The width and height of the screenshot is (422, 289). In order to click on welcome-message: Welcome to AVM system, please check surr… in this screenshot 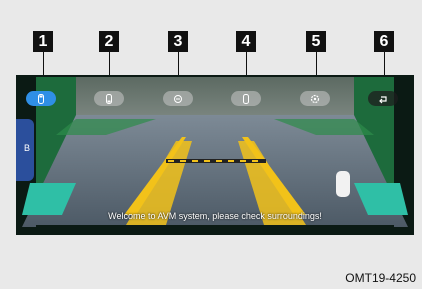, I will do `click(215, 216)`.